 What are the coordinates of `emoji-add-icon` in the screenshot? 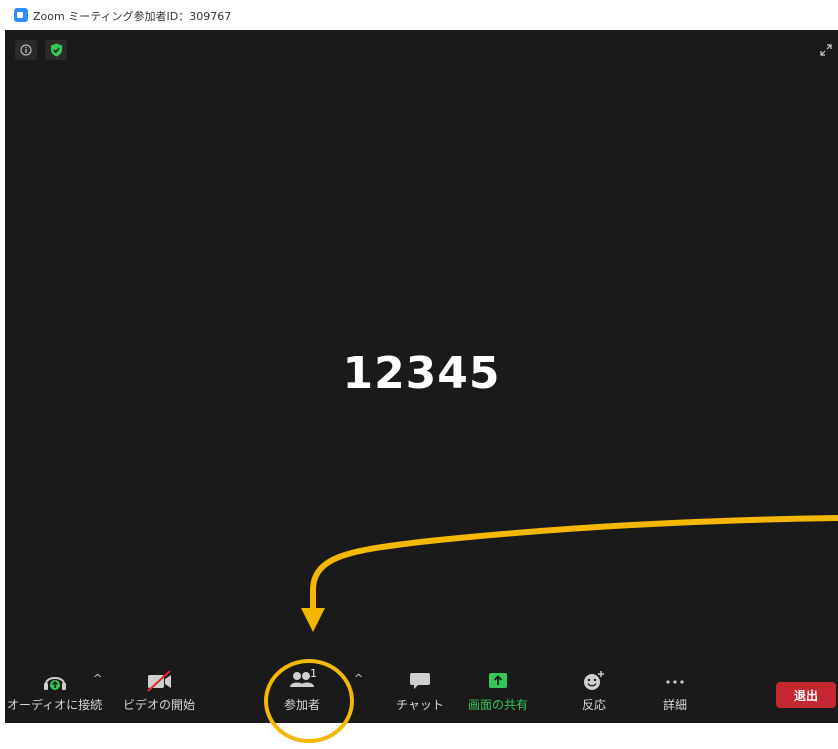 It's located at (594, 680).